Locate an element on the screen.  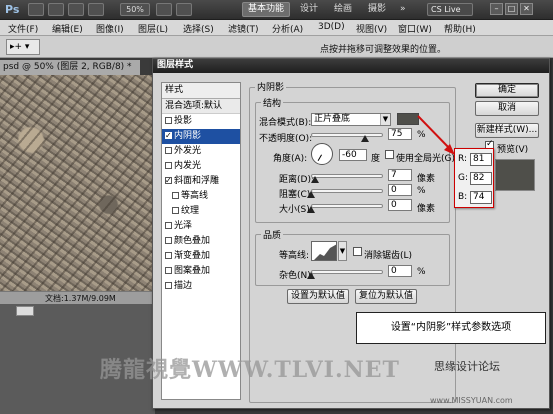
color-values-popup: R: 81 G: 82 B: 74 is located at coordinates (474, 178).